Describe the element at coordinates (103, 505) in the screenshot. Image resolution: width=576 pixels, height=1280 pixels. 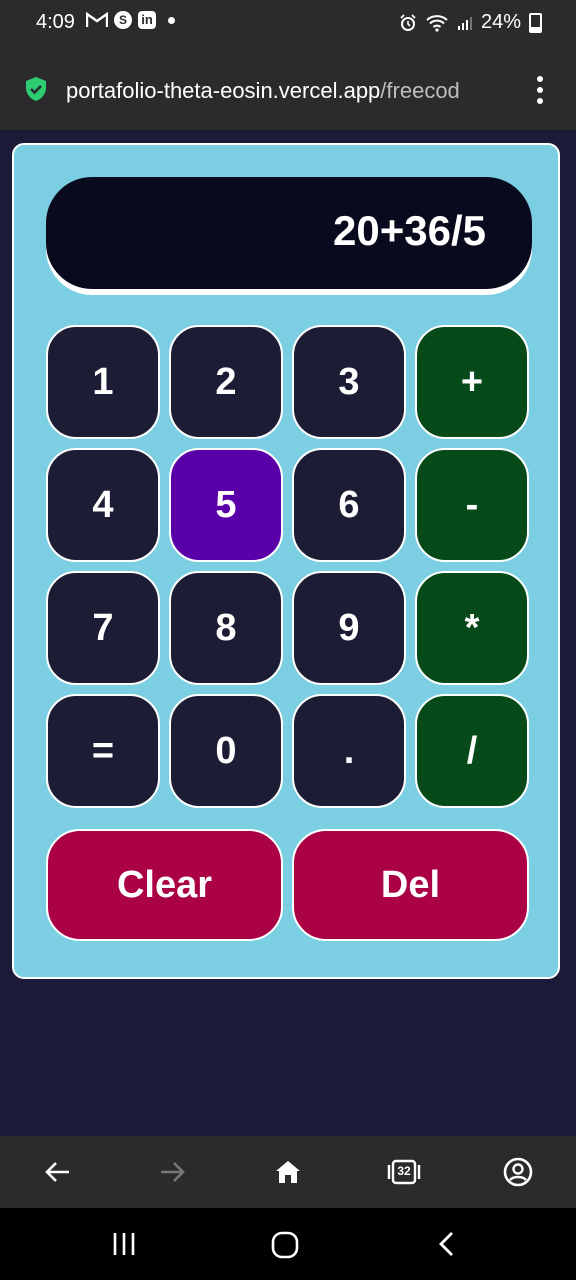
I see `key-4: 4` at that location.